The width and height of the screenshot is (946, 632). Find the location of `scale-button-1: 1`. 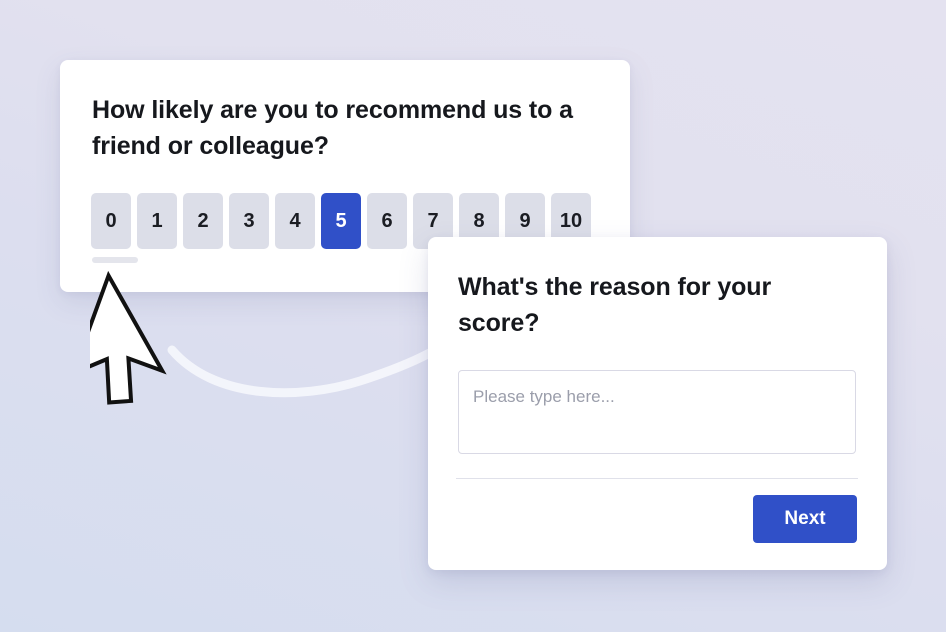

scale-button-1: 1 is located at coordinates (157, 221).